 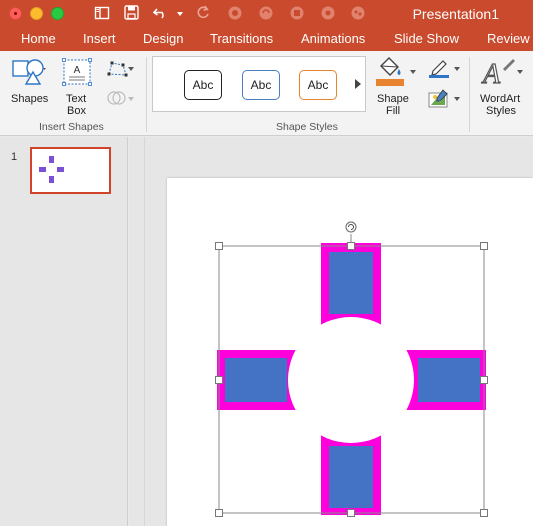 I want to click on shape-fill-top, so click(x=351, y=283).